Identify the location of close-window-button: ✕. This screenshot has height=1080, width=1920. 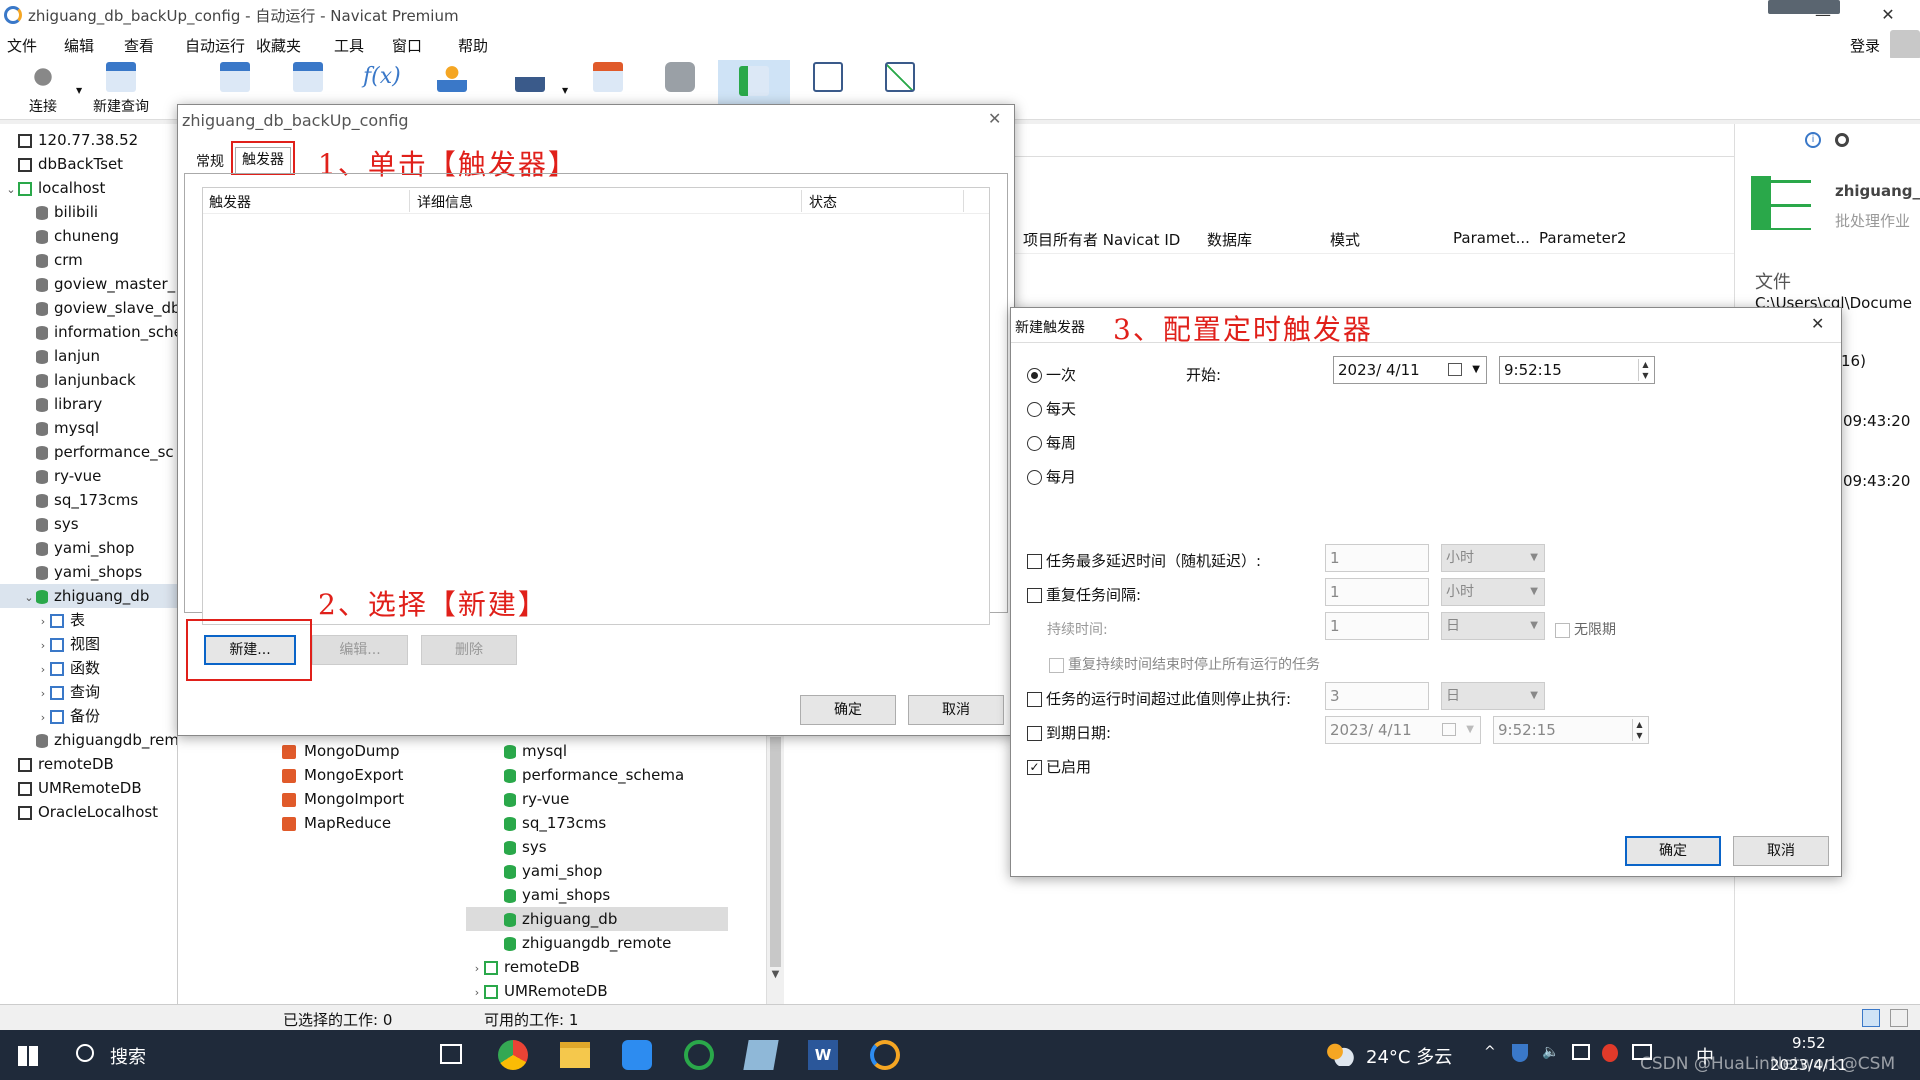
(1888, 15).